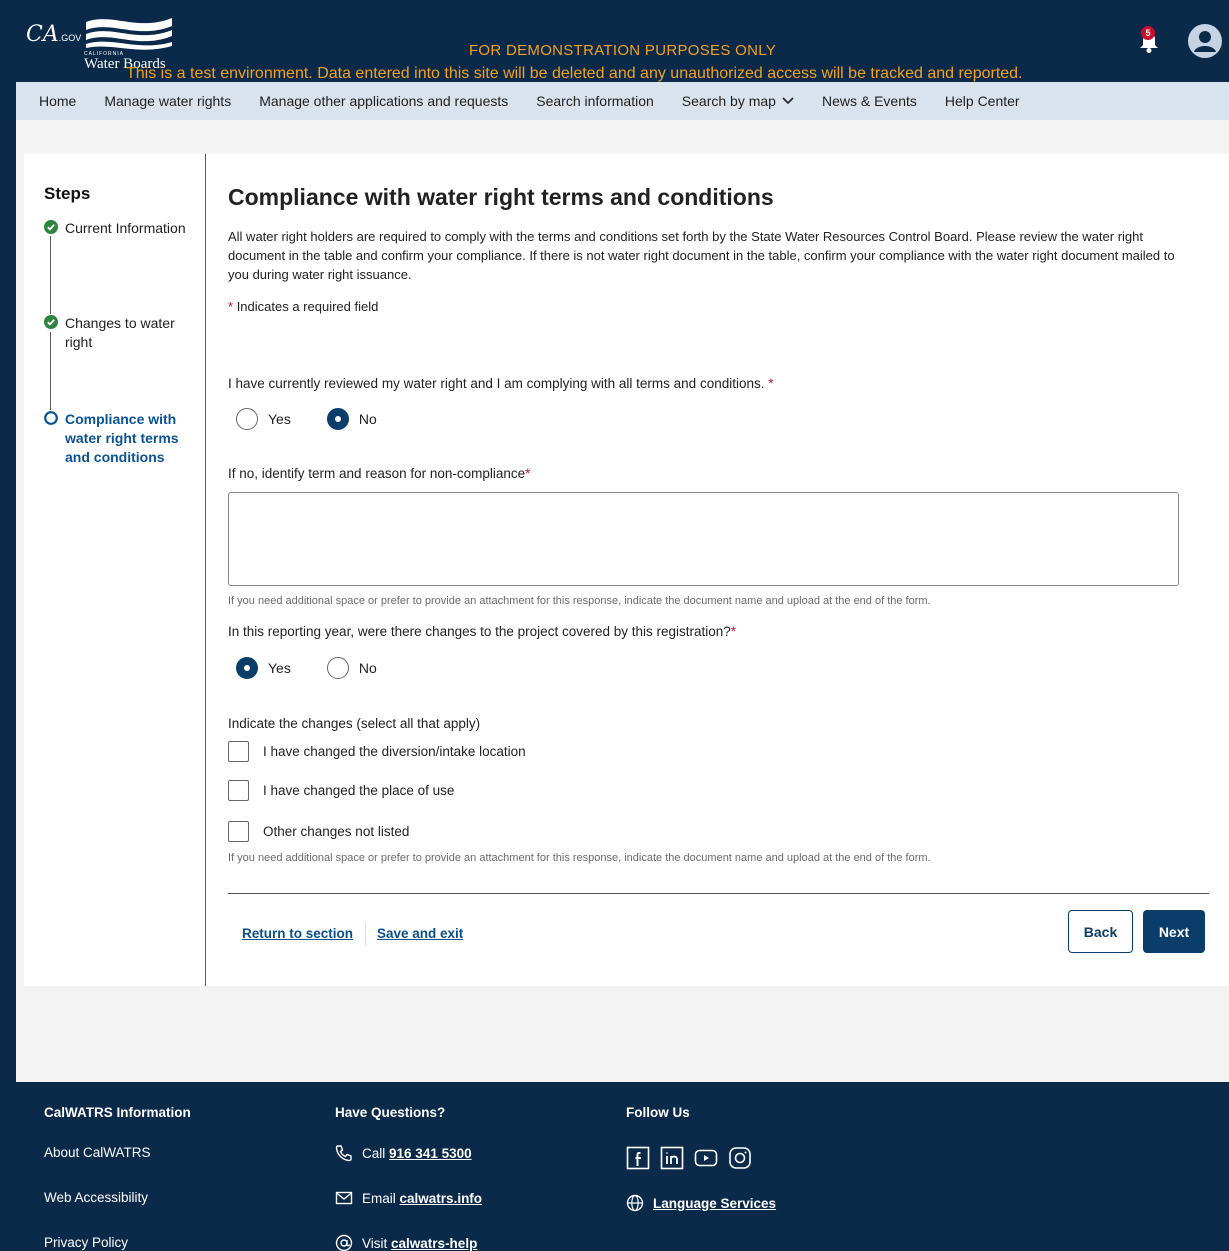  What do you see at coordinates (365, 934) in the screenshot?
I see `link-separator` at bounding box center [365, 934].